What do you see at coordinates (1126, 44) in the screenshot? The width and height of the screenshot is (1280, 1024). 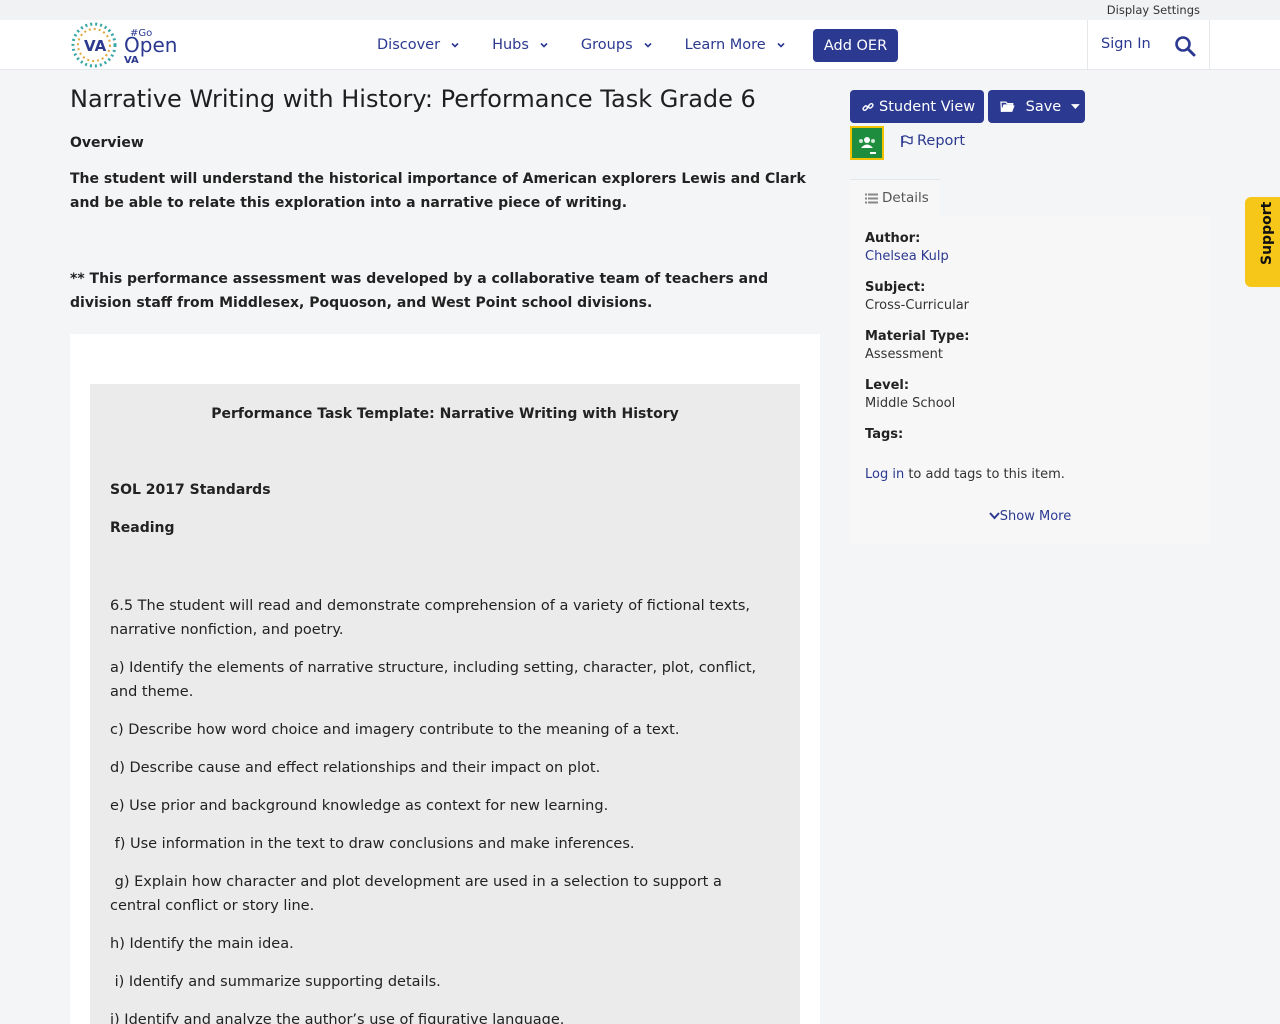 I see `sign-in-link: Sign In` at bounding box center [1126, 44].